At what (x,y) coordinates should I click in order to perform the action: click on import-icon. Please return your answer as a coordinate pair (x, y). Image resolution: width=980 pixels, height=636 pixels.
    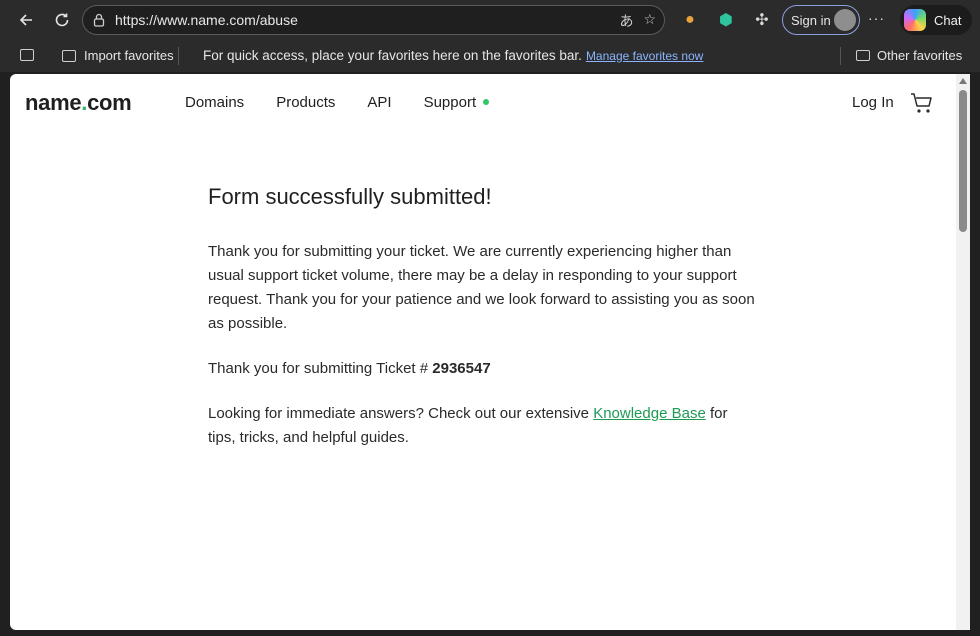
    Looking at the image, I should click on (69, 55).